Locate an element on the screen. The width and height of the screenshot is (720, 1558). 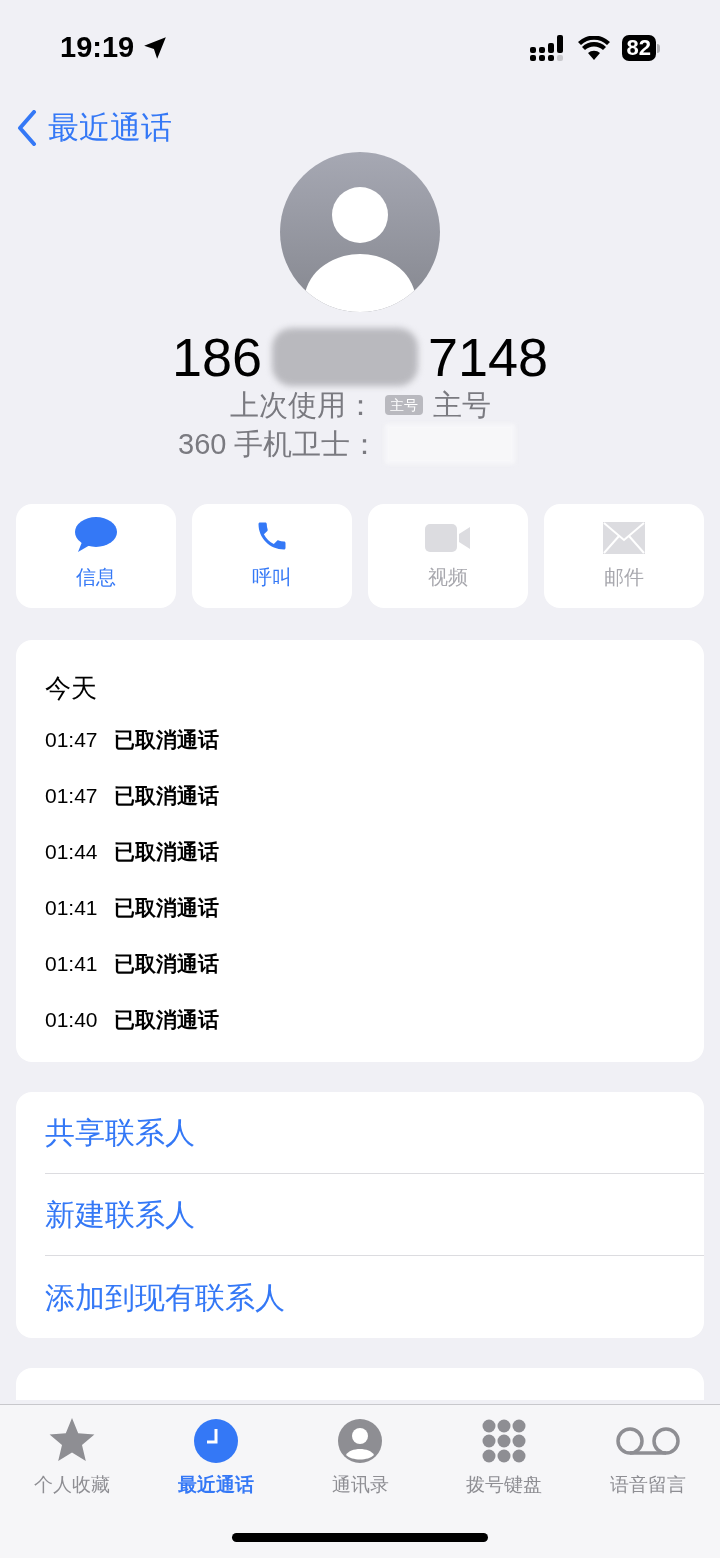
tab-item: 语音留言 is located at coordinates (648, 1458).